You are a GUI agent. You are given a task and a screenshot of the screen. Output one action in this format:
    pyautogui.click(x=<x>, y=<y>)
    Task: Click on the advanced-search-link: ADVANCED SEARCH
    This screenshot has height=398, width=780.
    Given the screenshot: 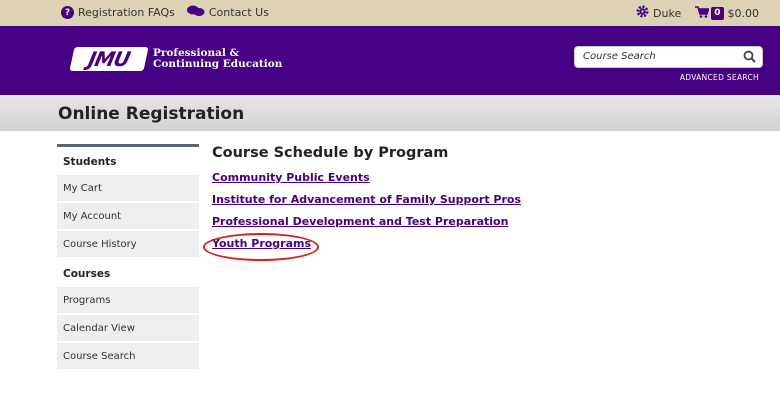 What is the action you would take?
    pyautogui.click(x=719, y=77)
    